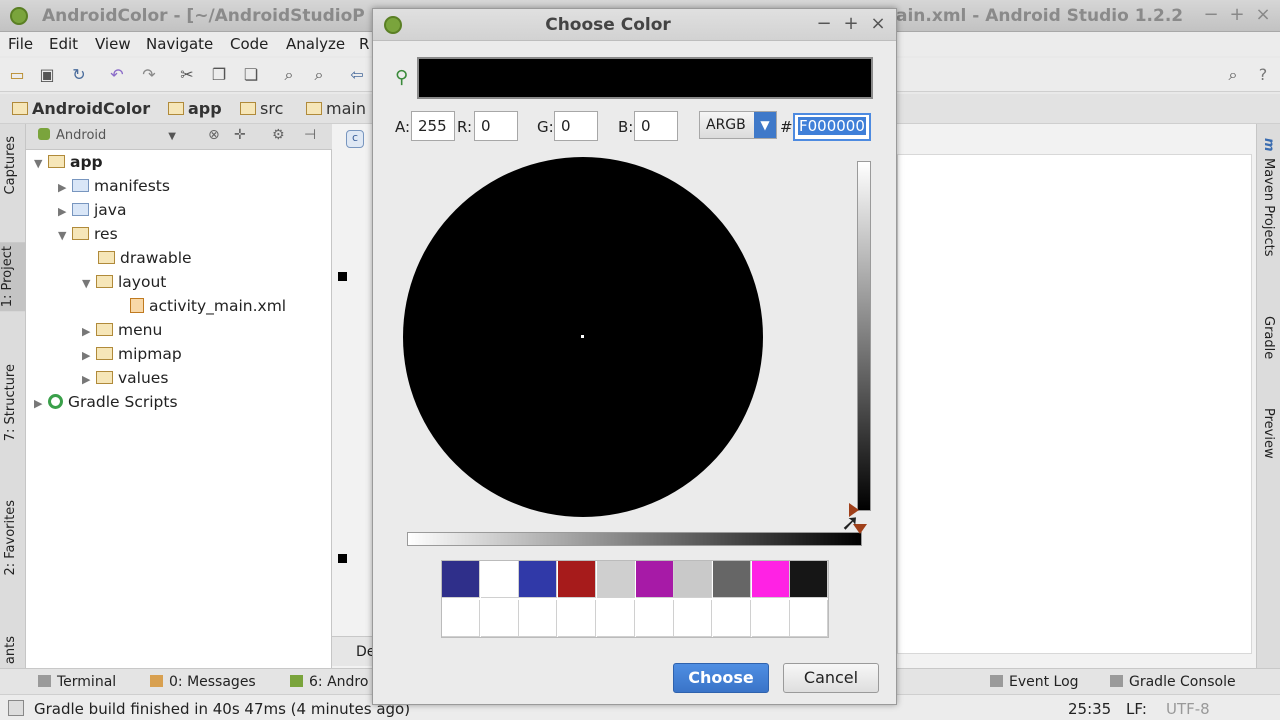 The image size is (1280, 720). I want to click on copy-icon: ❐, so click(219, 75).